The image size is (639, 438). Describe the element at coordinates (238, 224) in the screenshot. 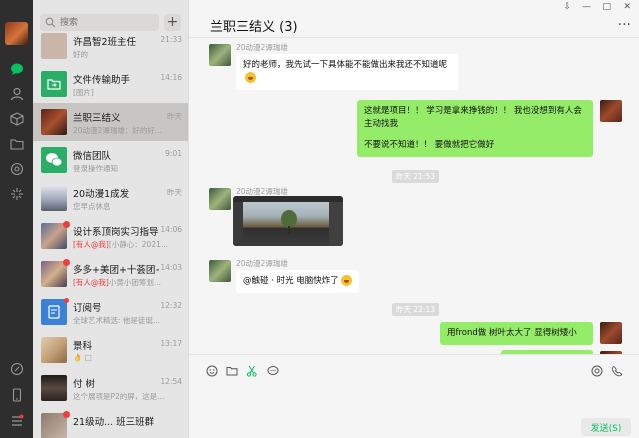

I see `image-side-panel` at that location.